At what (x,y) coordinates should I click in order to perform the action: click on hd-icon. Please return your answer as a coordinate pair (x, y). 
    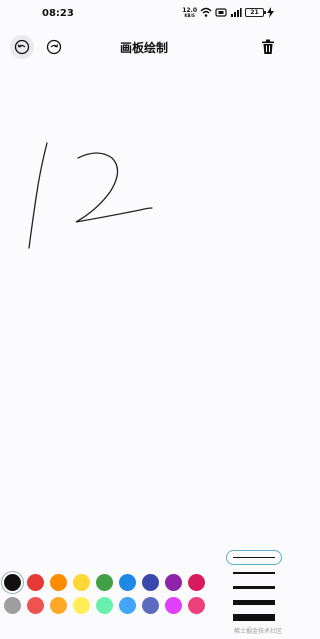
    Looking at the image, I should click on (221, 12).